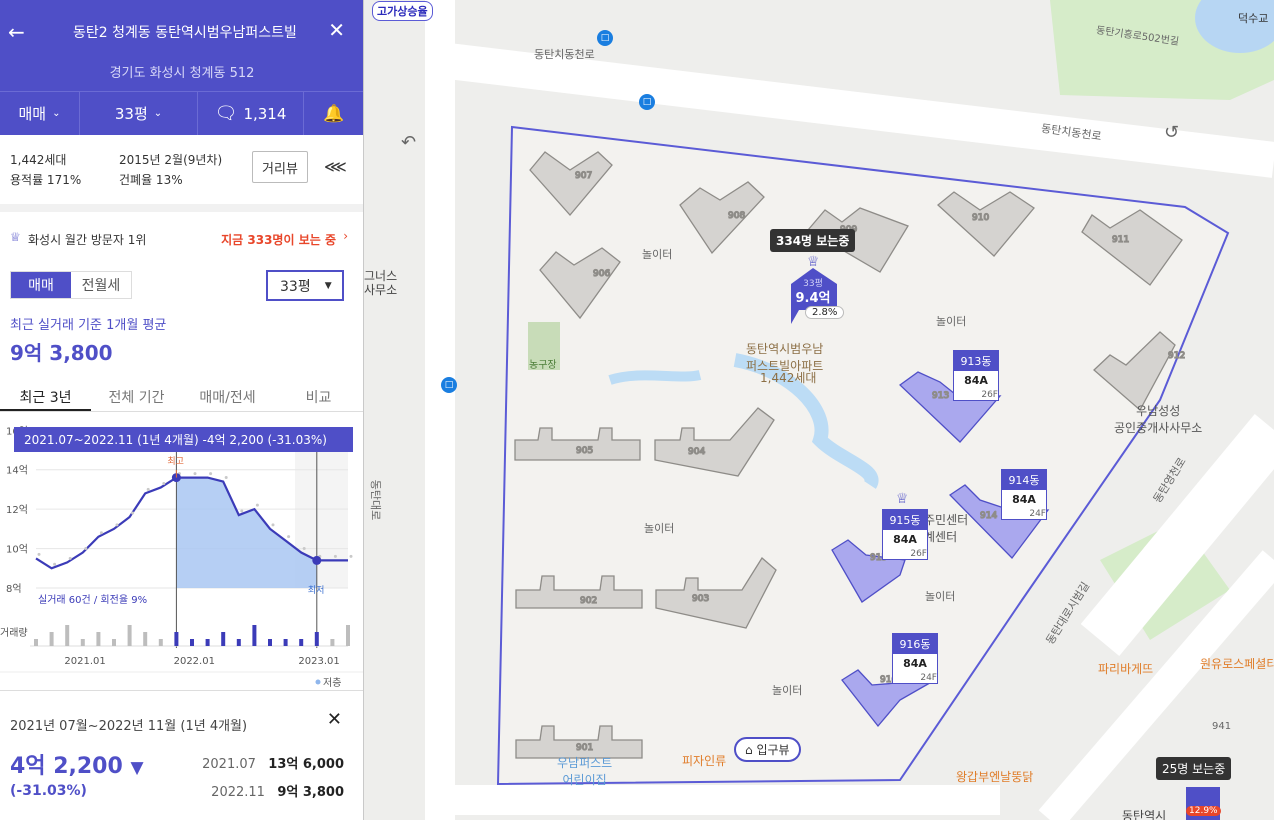 This screenshot has width=1274, height=820. I want to click on summary-change-row: 4억 2,200 ▼, so click(77, 764).